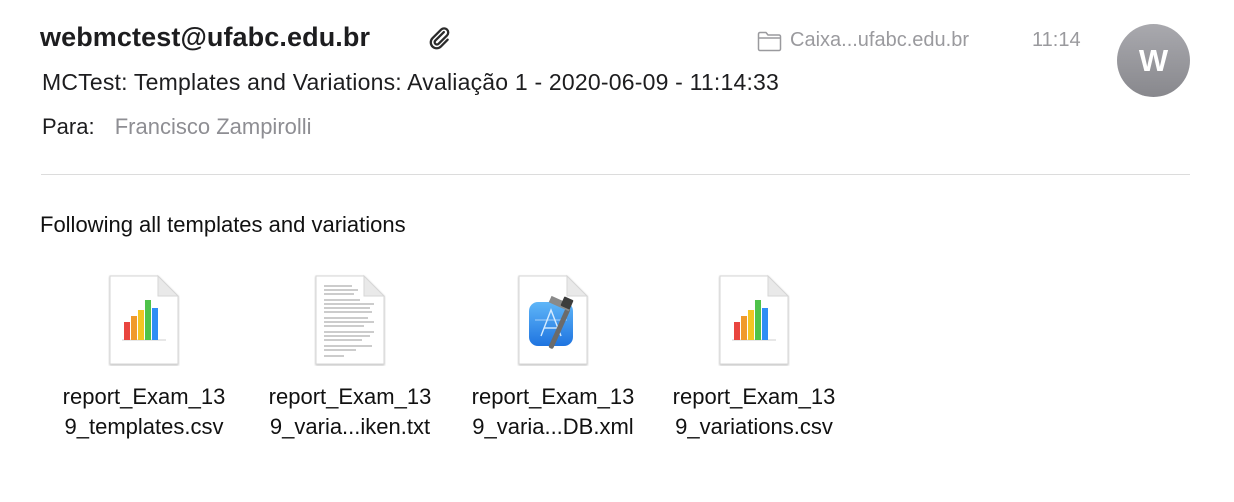 The image size is (1234, 502). I want to click on paperclip-icon, so click(439, 38).